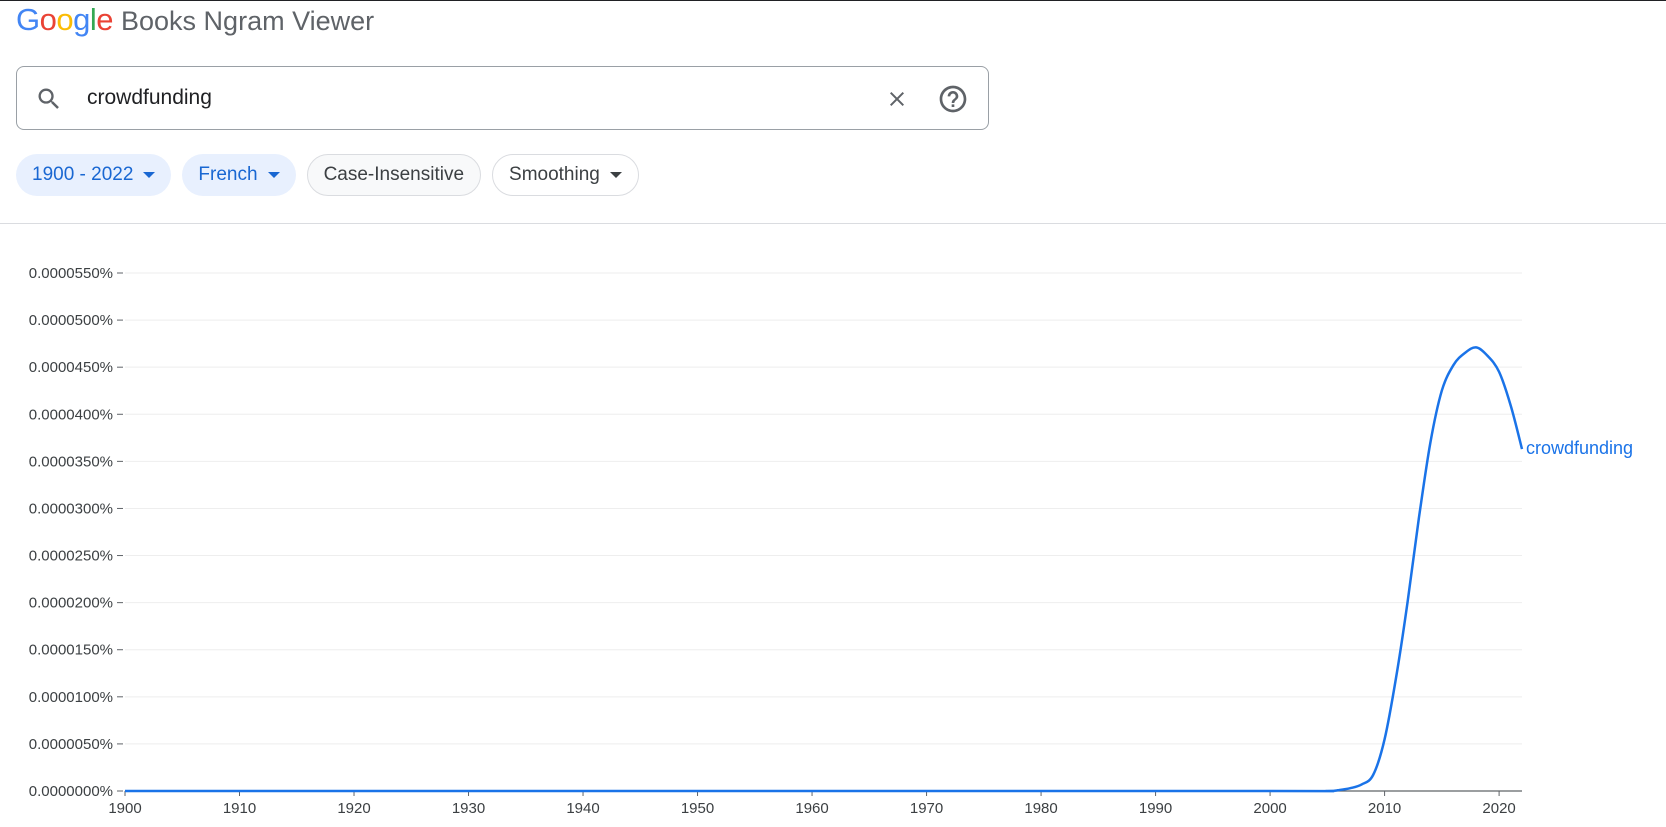  What do you see at coordinates (248, 21) in the screenshot?
I see `app-title: Books Ngram Viewer` at bounding box center [248, 21].